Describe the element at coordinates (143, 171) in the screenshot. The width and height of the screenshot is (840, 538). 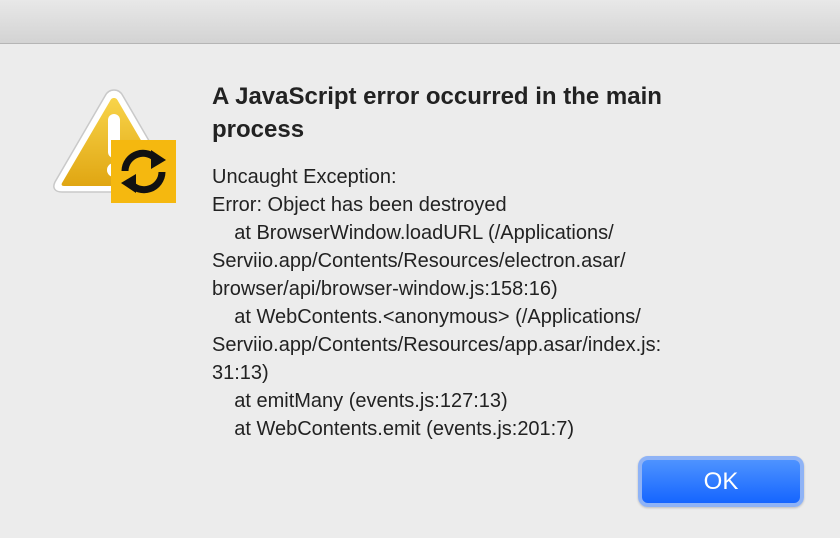
I see `app-sync-icon` at that location.